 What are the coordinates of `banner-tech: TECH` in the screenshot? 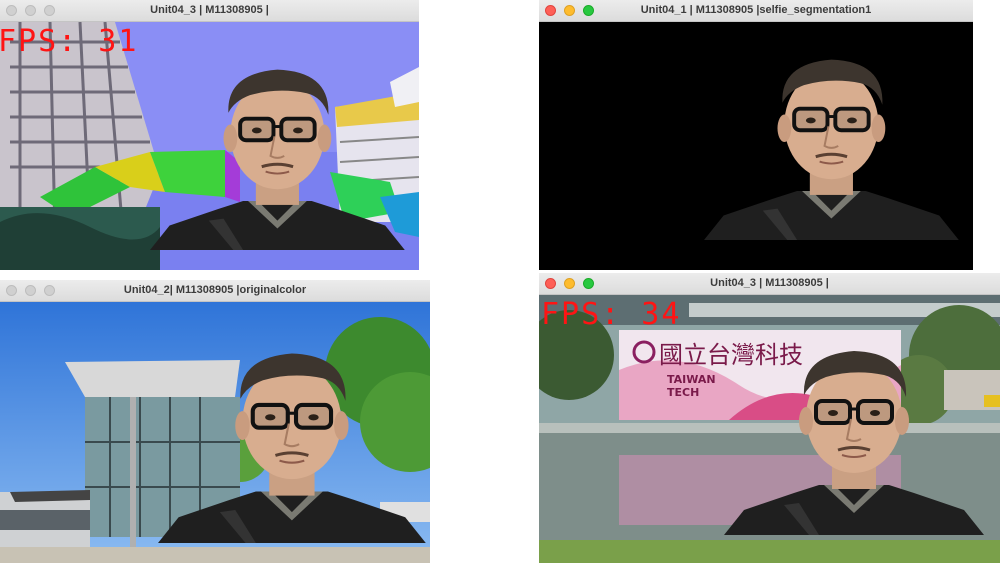 It's located at (683, 392).